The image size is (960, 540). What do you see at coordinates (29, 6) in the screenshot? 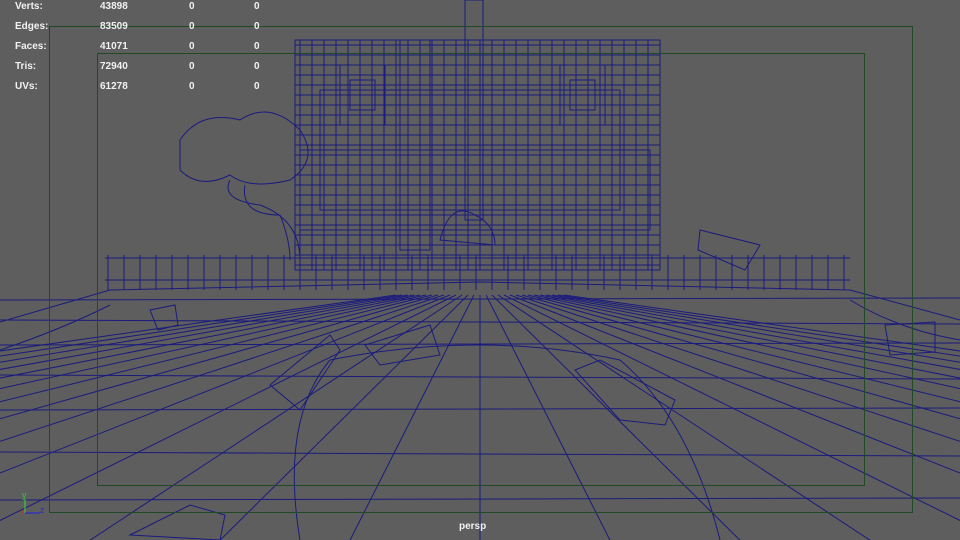
I see `hud-label: Verts:` at bounding box center [29, 6].